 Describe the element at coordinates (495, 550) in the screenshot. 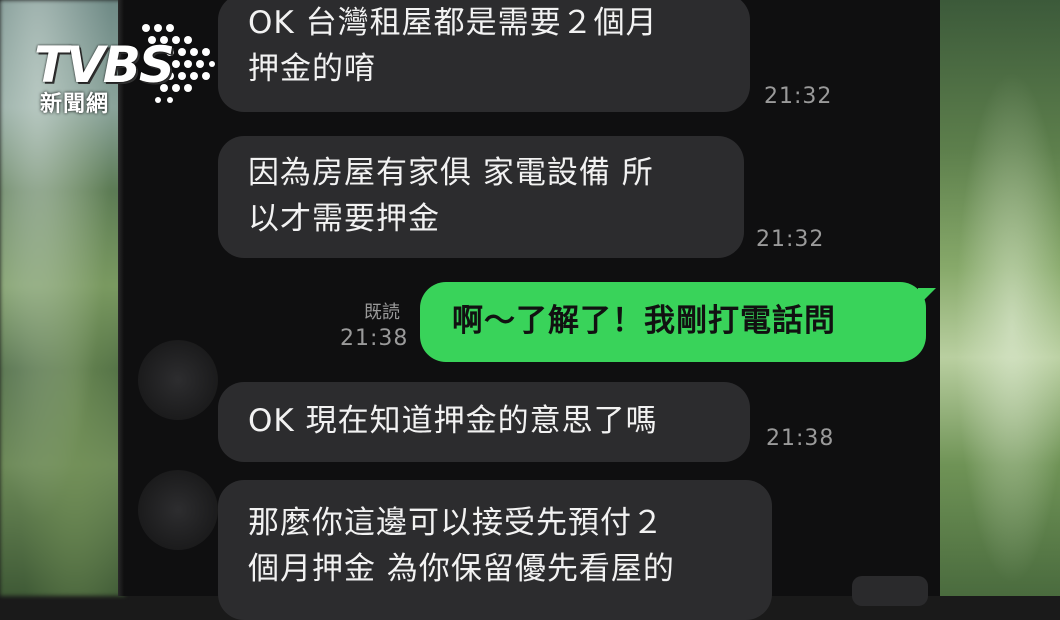

I see `message-bubble-incoming: 那麼你這邊可以接受先預付２ 個月押金 為你保留優先看屋的` at that location.